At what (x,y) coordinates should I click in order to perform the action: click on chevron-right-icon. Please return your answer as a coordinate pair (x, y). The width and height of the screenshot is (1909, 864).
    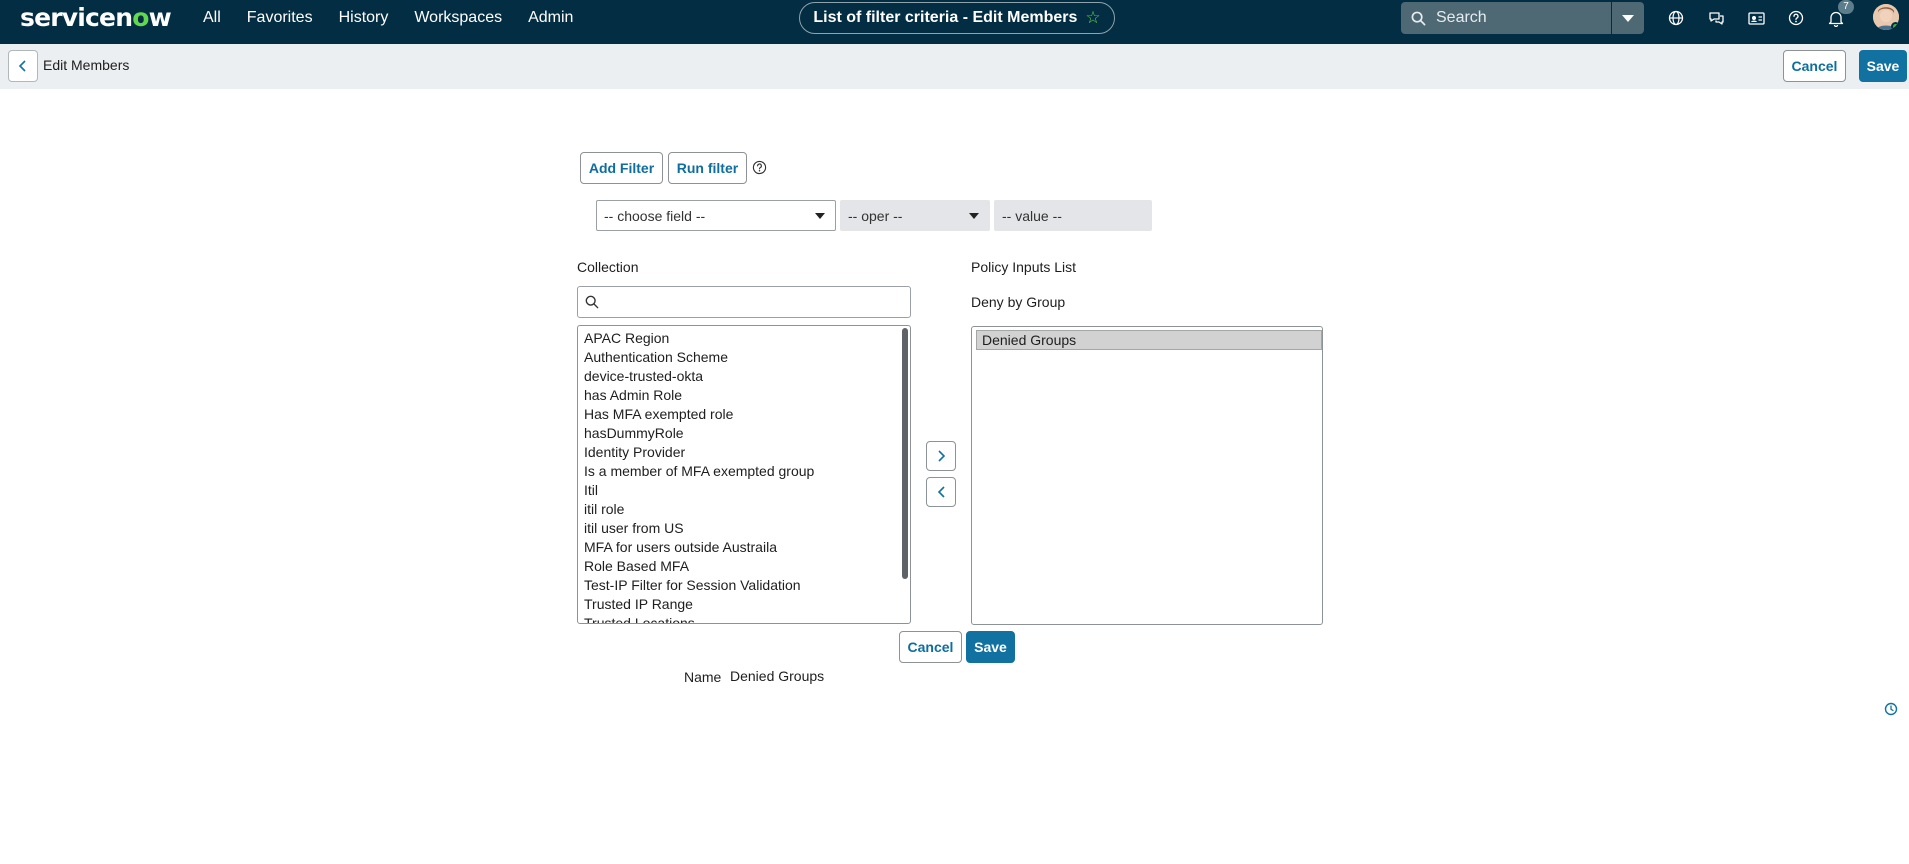
    Looking at the image, I should click on (941, 456).